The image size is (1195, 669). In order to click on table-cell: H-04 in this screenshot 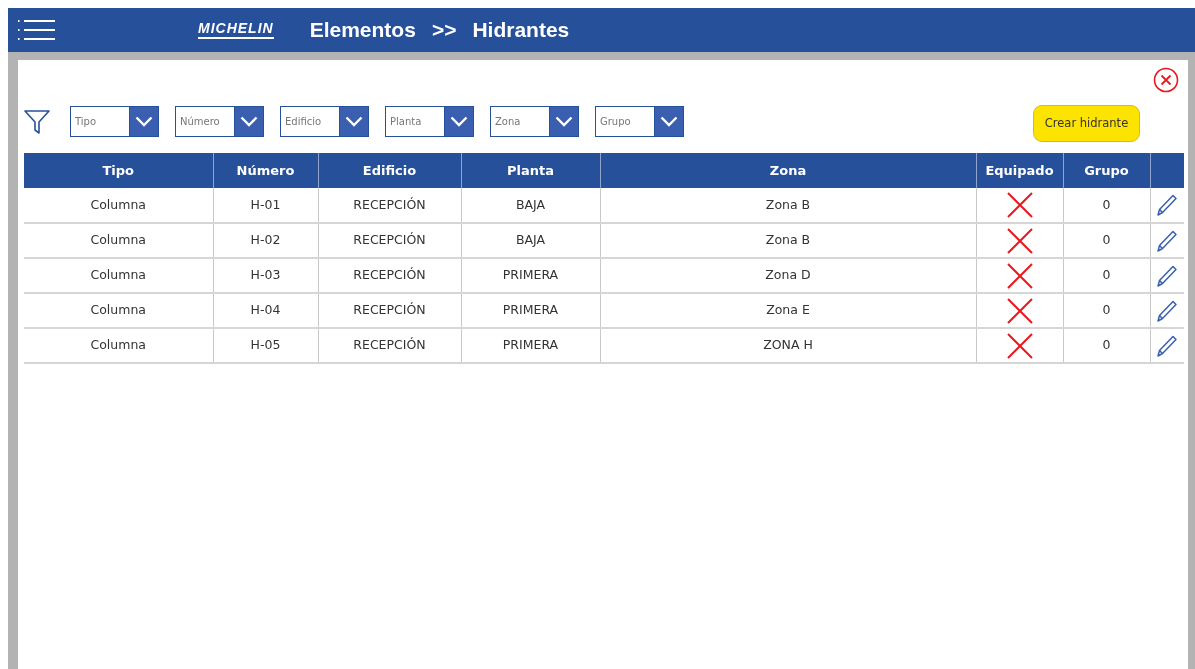, I will do `click(265, 310)`.